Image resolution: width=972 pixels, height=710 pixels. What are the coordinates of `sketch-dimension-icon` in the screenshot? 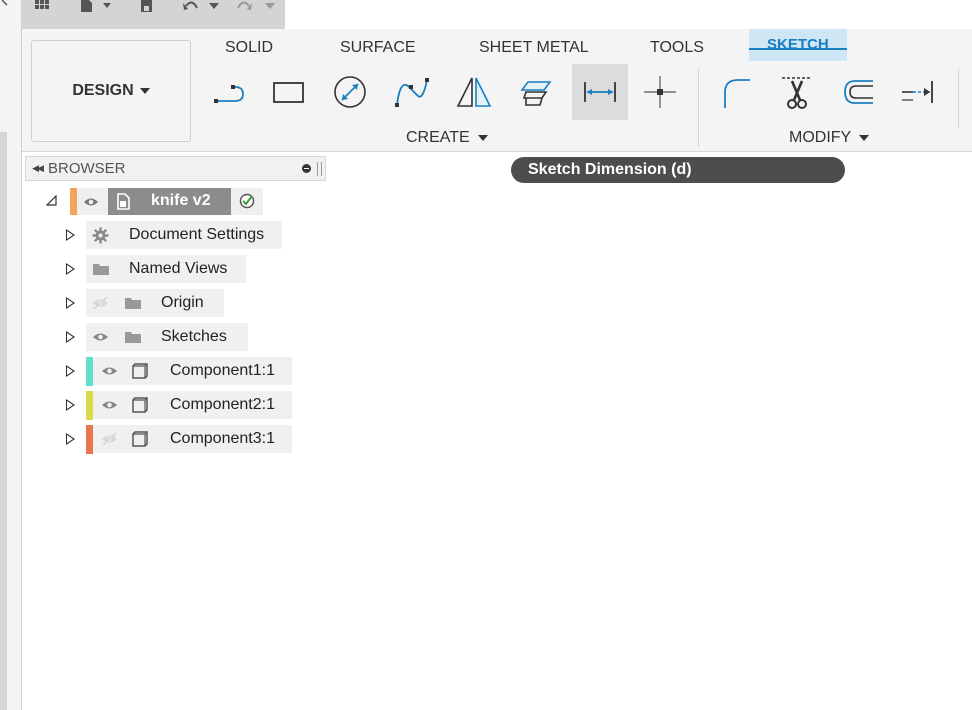 It's located at (600, 92).